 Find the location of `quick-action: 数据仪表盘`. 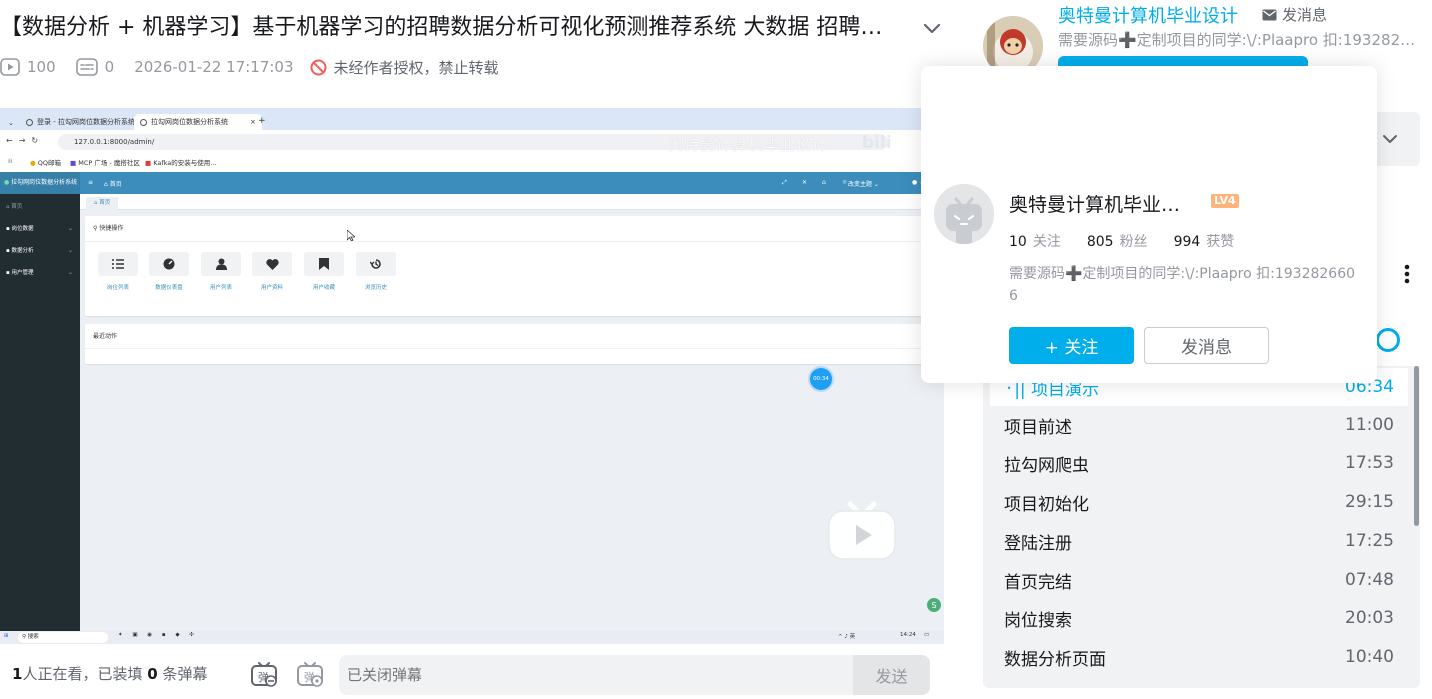

quick-action: 数据仪表盘 is located at coordinates (169, 271).